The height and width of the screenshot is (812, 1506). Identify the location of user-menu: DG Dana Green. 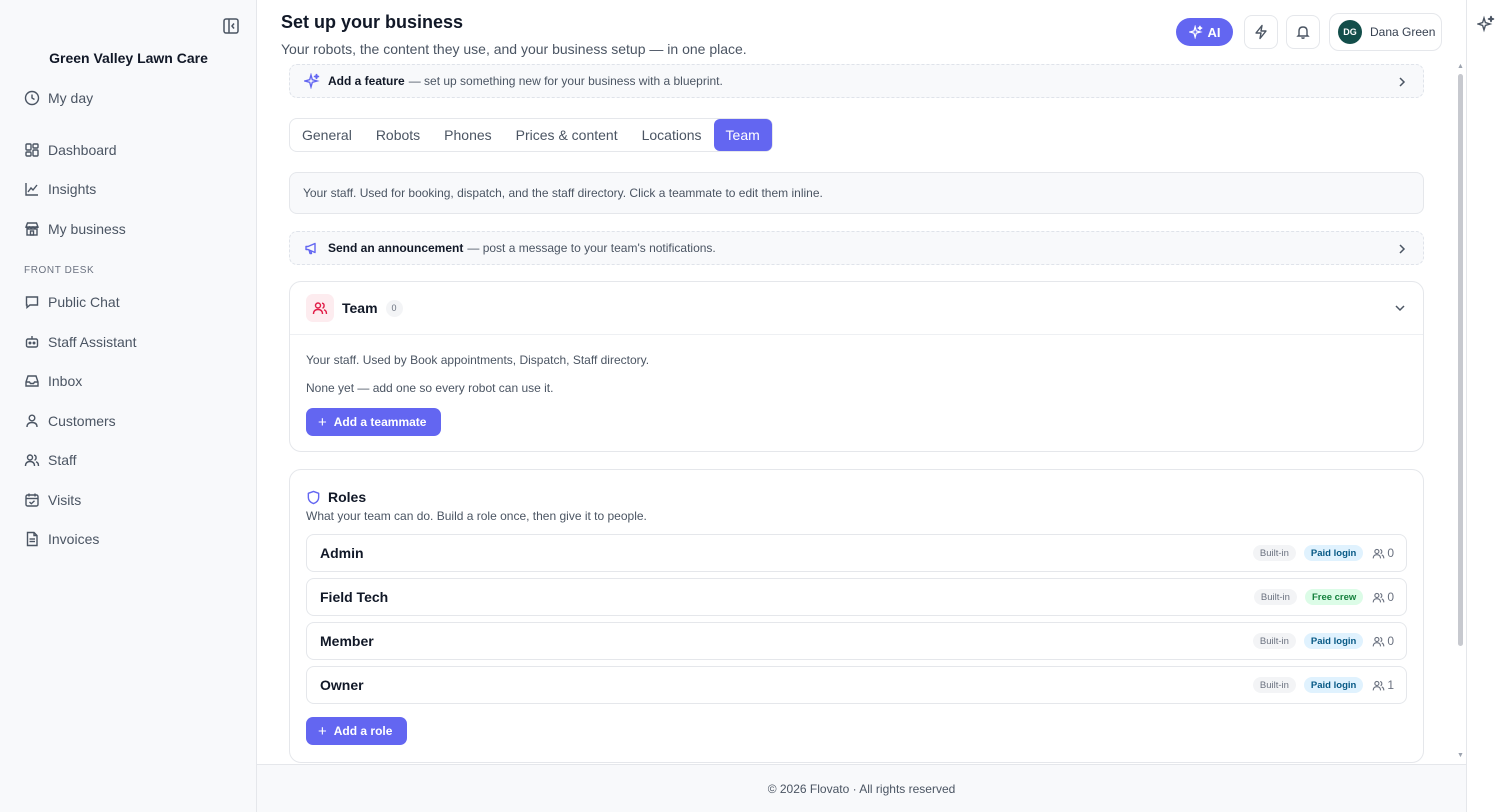
(1385, 32).